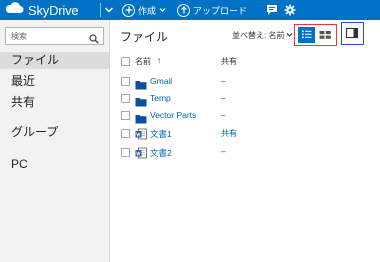 The height and width of the screenshot is (262, 380). I want to click on create-button: 作成, so click(144, 10).